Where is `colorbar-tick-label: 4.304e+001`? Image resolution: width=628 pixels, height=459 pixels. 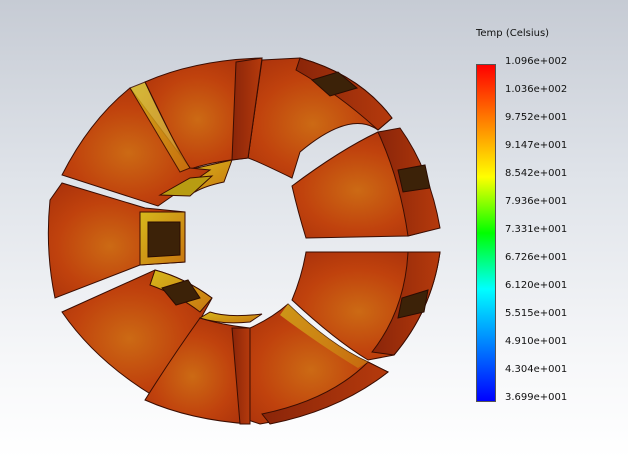
colorbar-tick-label: 4.304e+001 is located at coordinates (536, 369).